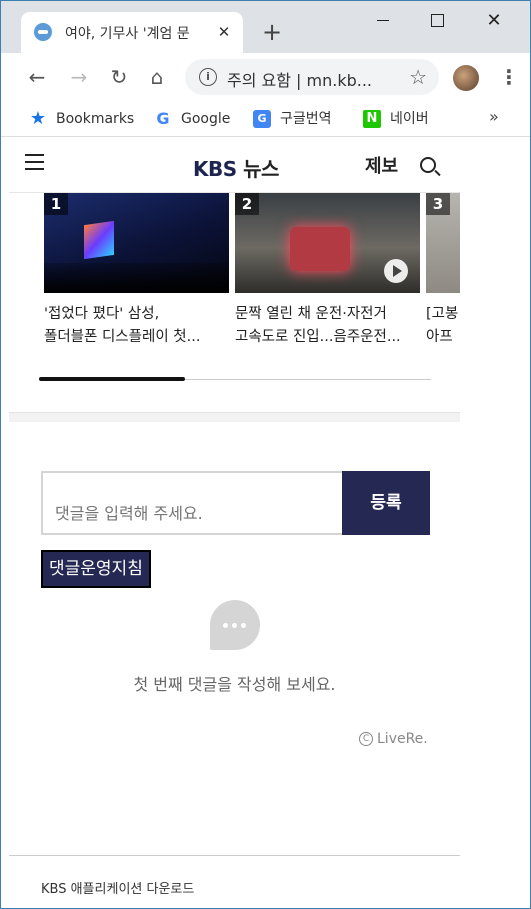 The height and width of the screenshot is (909, 531). I want to click on menu-dots-icon: ⋮, so click(509, 77).